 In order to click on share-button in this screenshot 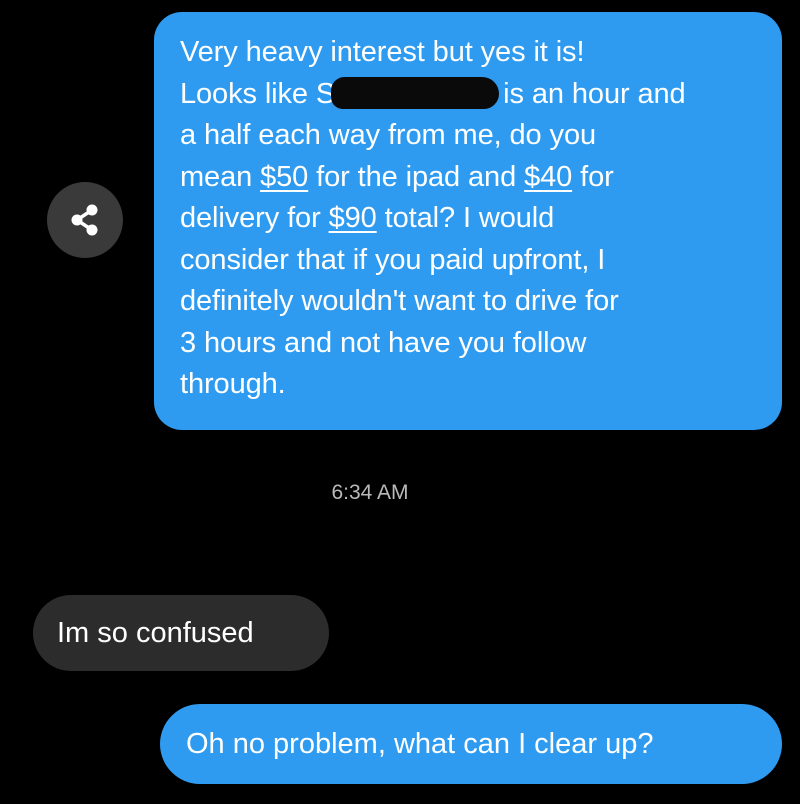, I will do `click(85, 220)`.